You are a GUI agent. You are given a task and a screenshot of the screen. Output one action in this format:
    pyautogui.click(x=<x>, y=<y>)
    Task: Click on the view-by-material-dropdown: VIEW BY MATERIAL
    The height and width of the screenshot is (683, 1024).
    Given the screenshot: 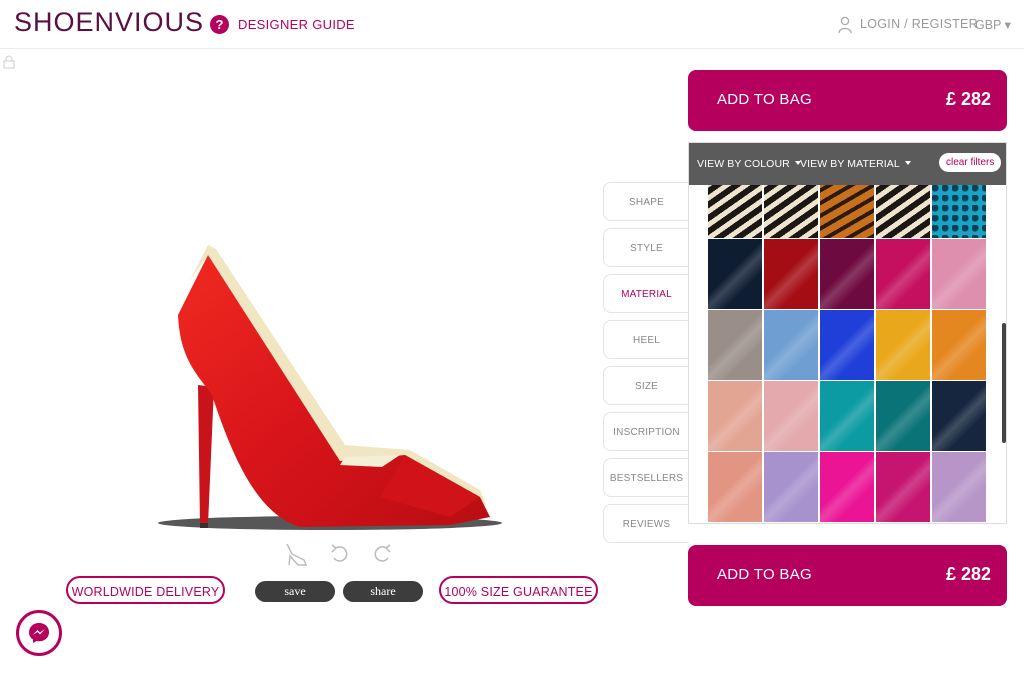 What is the action you would take?
    pyautogui.click(x=855, y=164)
    